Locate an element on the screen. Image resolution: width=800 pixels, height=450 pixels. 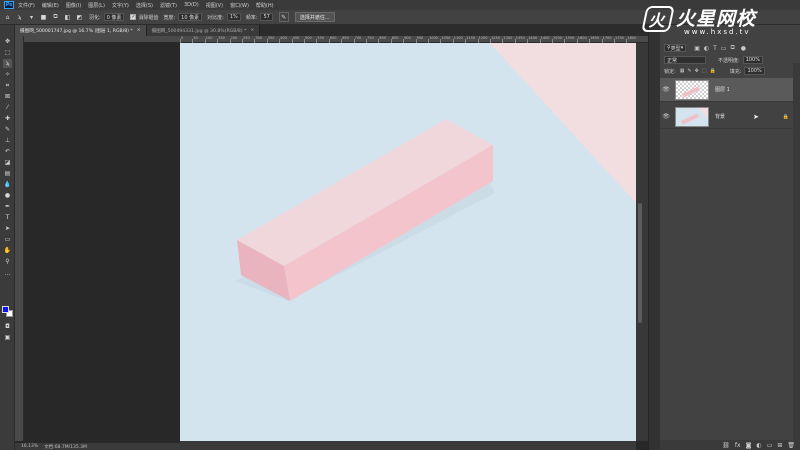
brush-tool-icon: ✎ is located at coordinates (7, 129).